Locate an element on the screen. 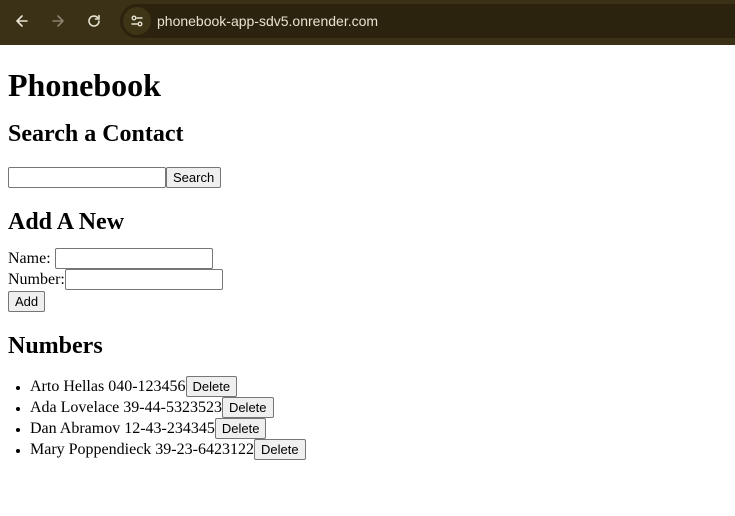  number-row: Number: is located at coordinates (367, 279).